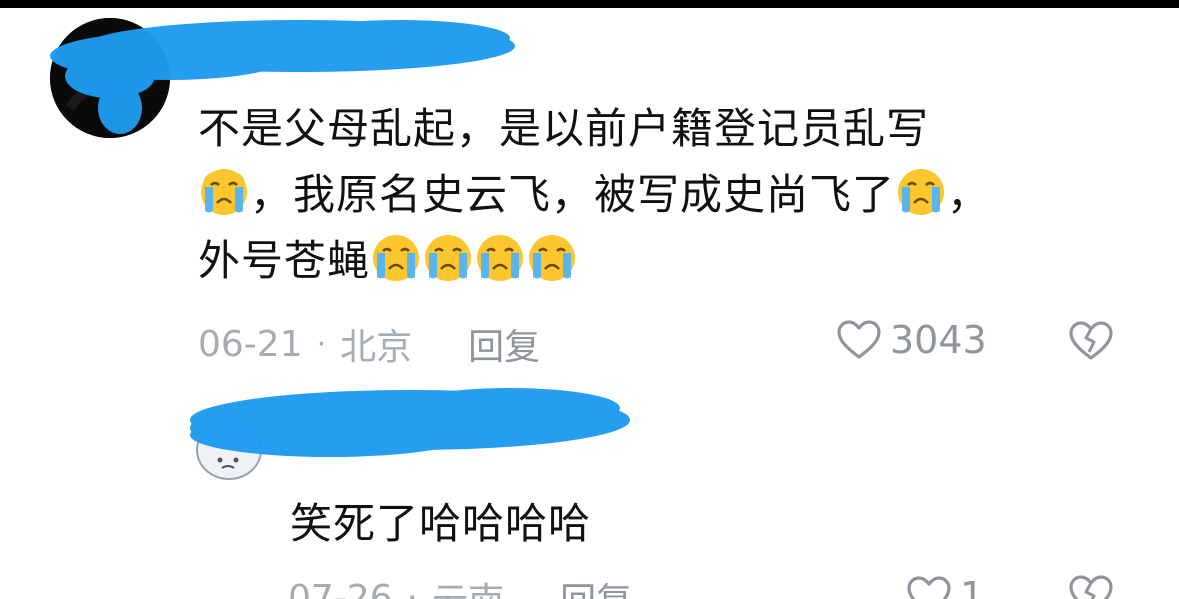 Image resolution: width=1179 pixels, height=599 pixels. Describe the element at coordinates (596, 585) in the screenshot. I see `reply-reply-button: 回复` at that location.